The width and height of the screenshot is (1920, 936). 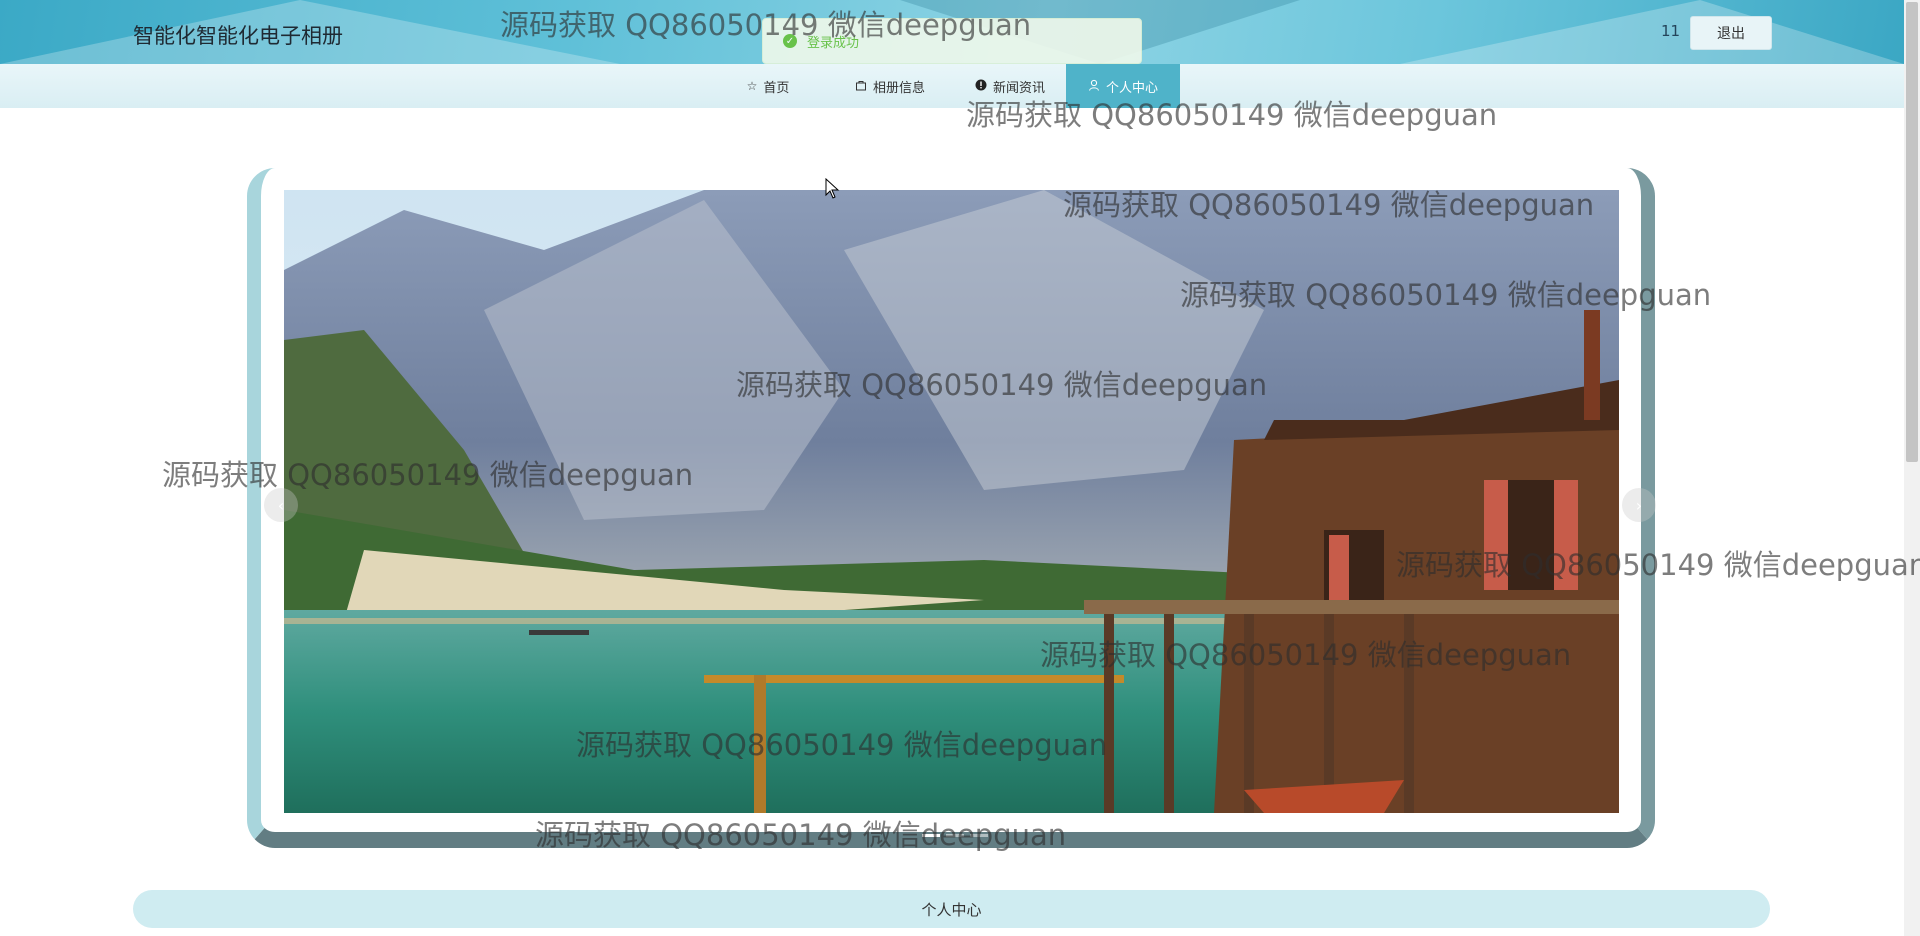 What do you see at coordinates (898, 88) in the screenshot?
I see `nav-item-label: 相册信息` at bounding box center [898, 88].